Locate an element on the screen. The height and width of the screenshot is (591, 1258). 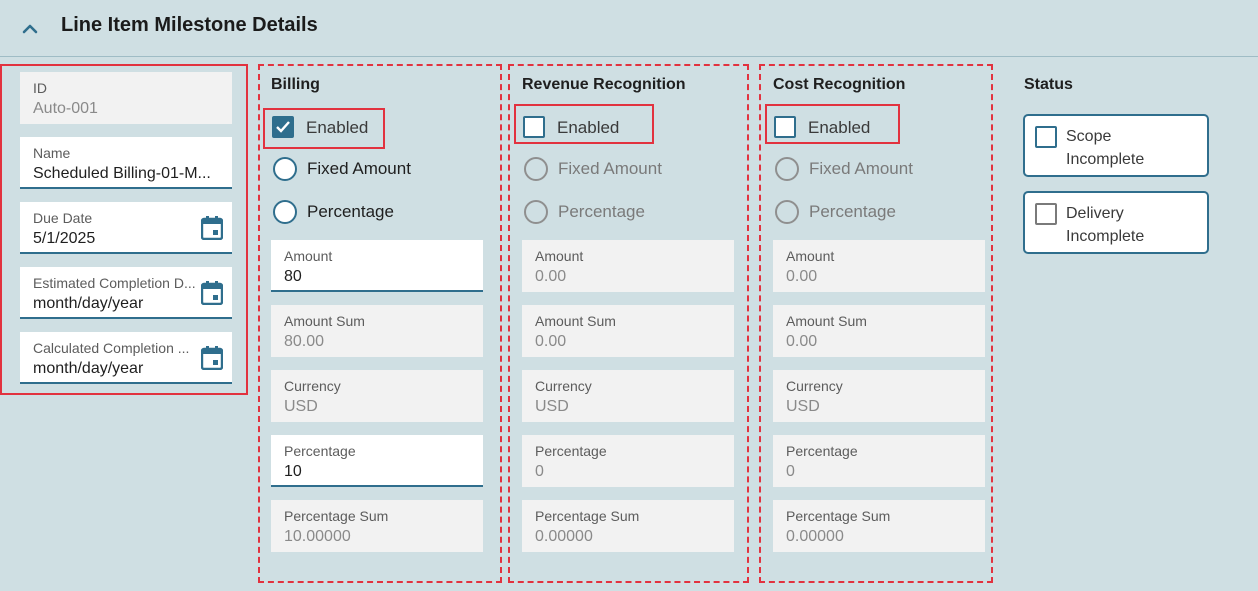
delivery-incomplete-toggle: Delivery Incomplete is located at coordinates (1116, 222).